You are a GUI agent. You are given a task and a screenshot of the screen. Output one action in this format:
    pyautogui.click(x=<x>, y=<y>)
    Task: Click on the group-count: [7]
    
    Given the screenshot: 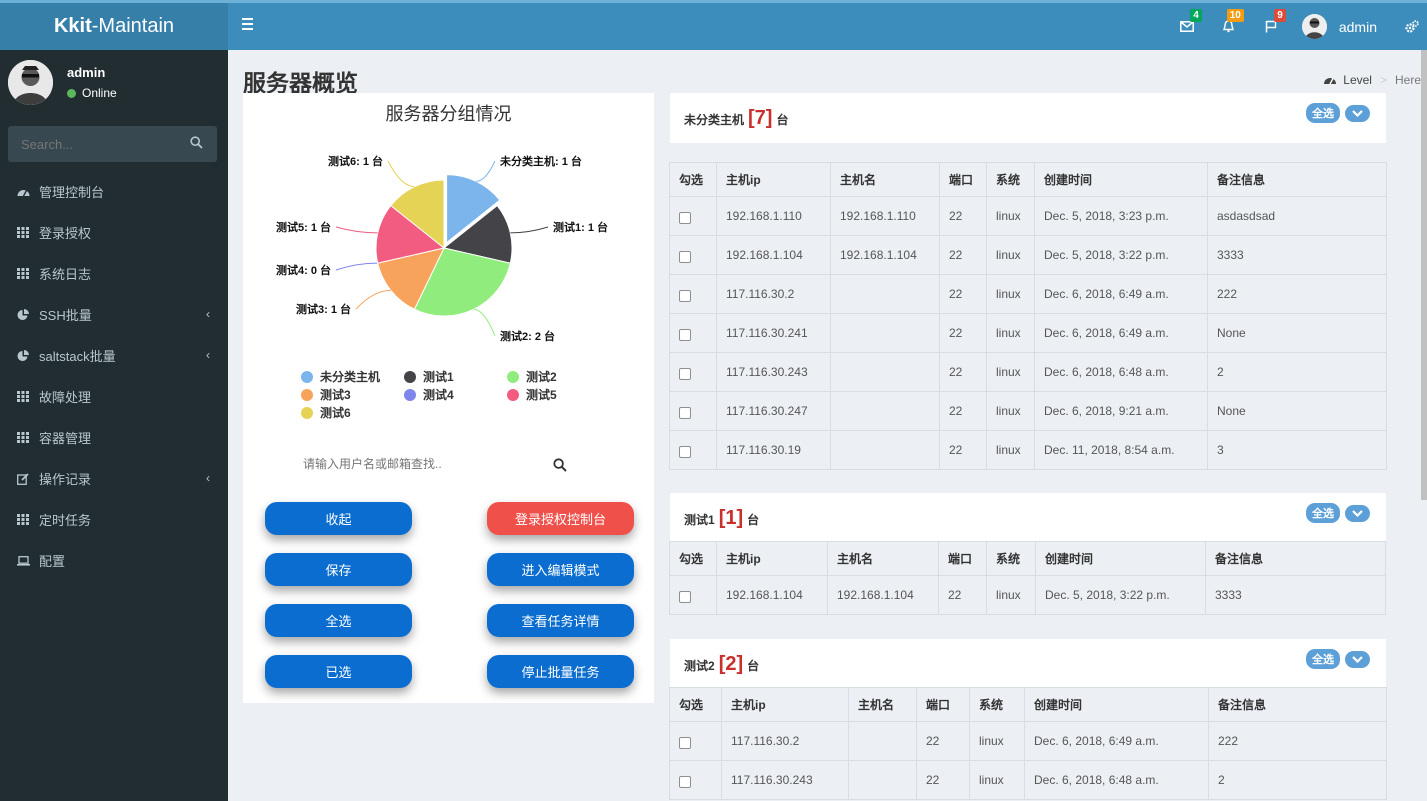 What is the action you would take?
    pyautogui.click(x=760, y=118)
    